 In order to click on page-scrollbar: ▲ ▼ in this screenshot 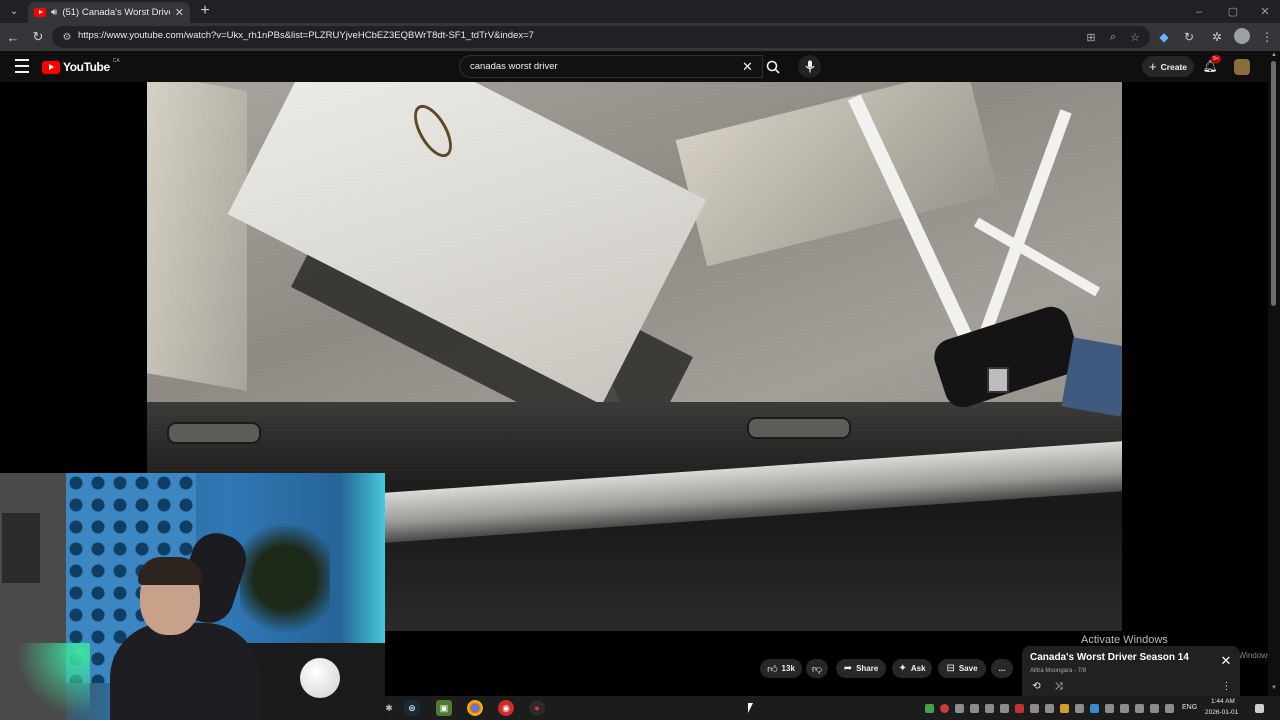, I will do `click(1274, 373)`.